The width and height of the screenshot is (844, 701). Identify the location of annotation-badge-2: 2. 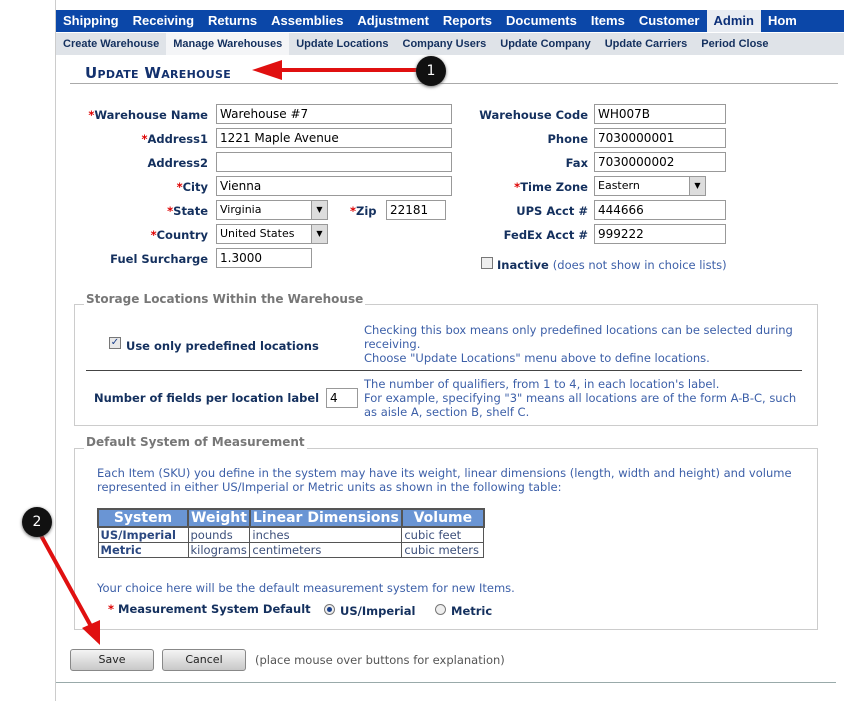
(37, 522).